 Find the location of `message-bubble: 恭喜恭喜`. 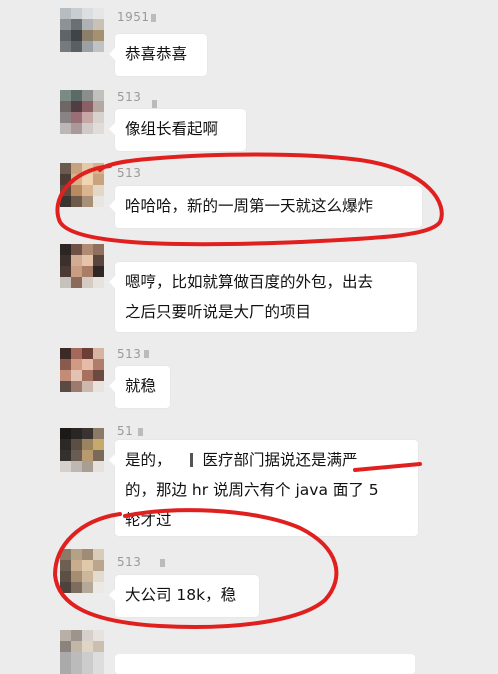

message-bubble: 恭喜恭喜 is located at coordinates (158, 55).